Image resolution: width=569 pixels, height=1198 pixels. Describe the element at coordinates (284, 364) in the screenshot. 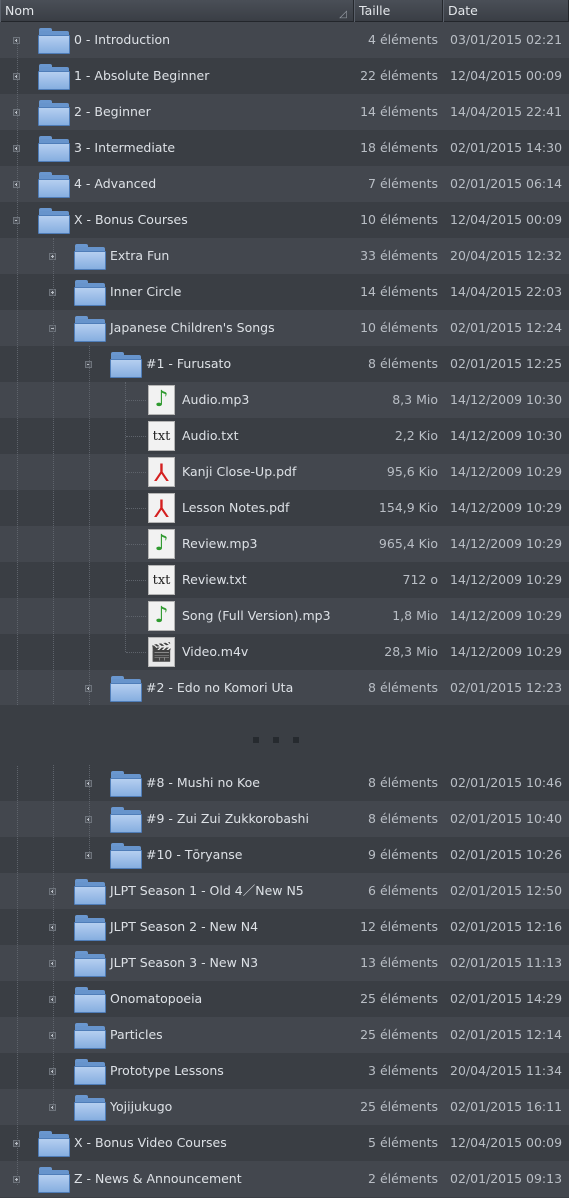

I see `folder-row: #1 - Furusato 8 éléments 02/01/2015 12:25` at that location.